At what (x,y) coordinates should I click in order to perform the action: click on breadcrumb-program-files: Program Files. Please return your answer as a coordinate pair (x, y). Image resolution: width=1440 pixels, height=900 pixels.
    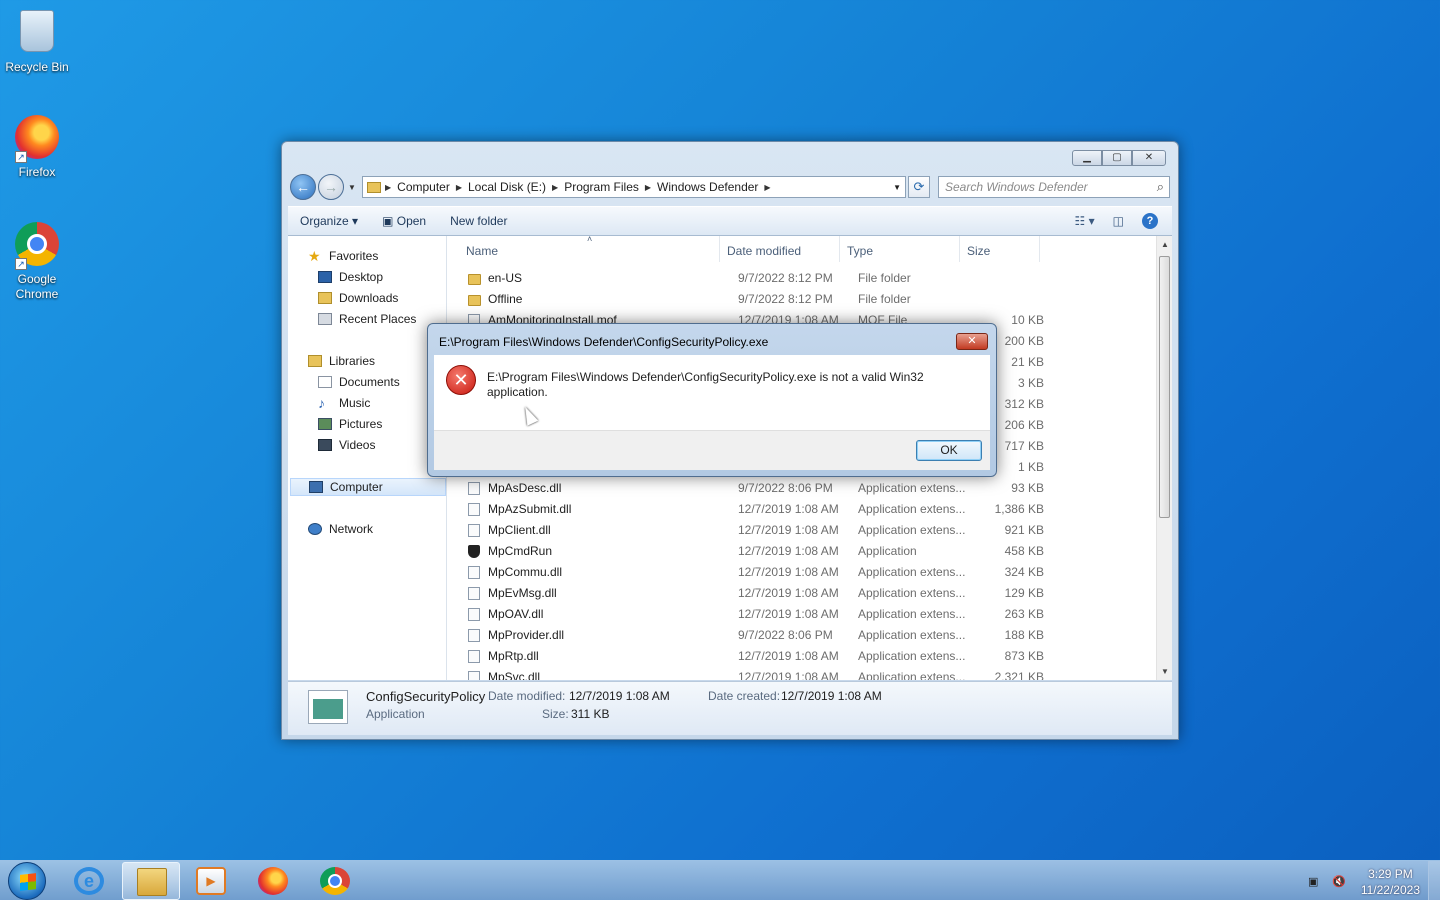
    Looking at the image, I should click on (601, 187).